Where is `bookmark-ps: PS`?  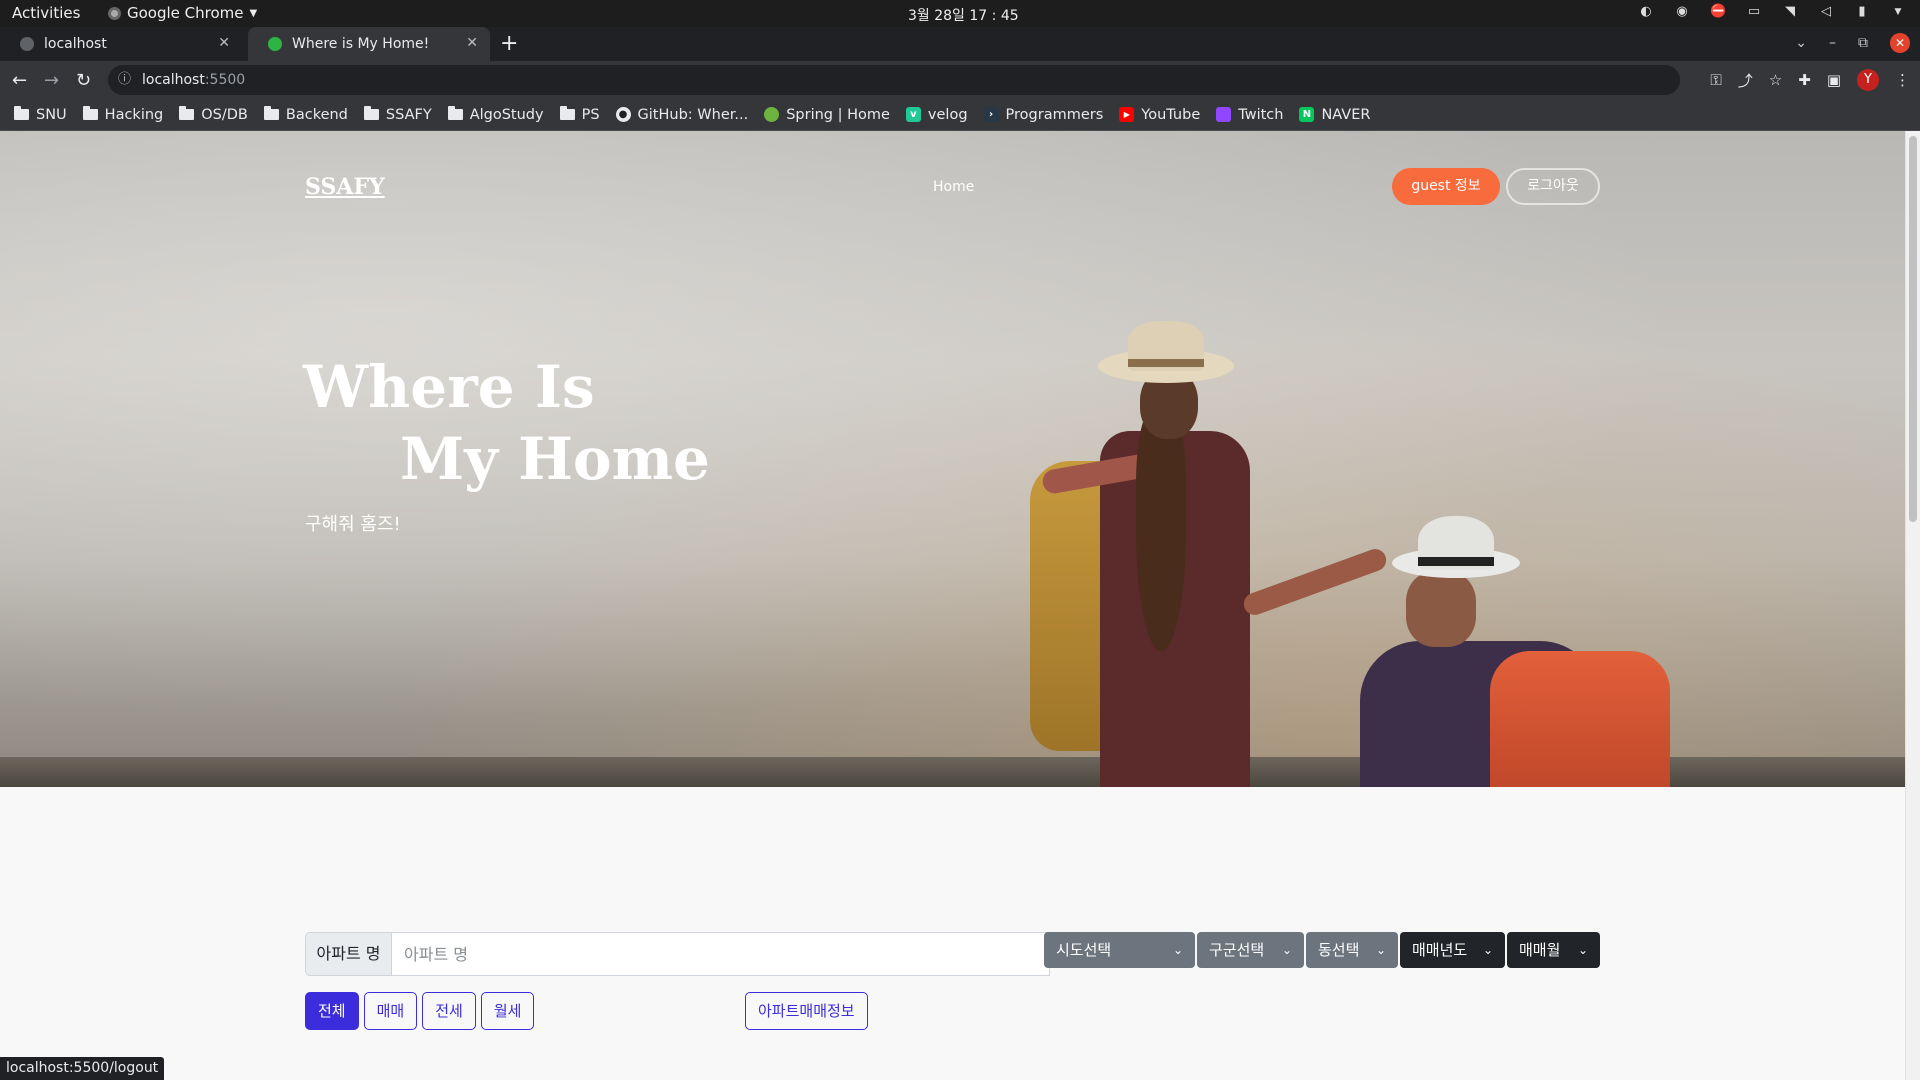 bookmark-ps: PS is located at coordinates (579, 114).